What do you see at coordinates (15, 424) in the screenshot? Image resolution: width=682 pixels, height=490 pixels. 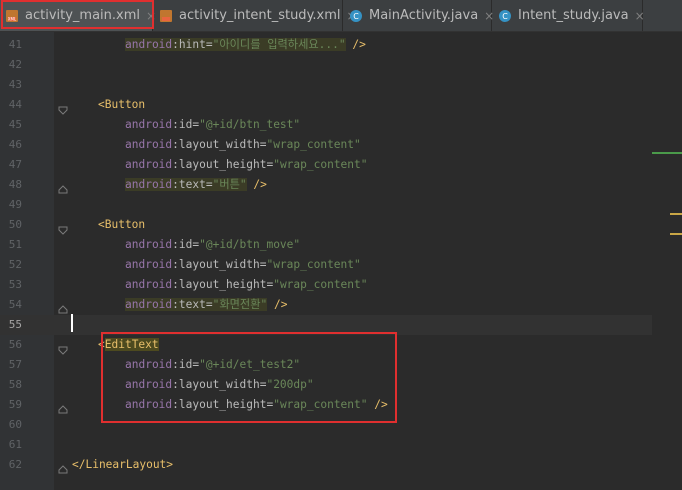 I see `line-number: 60` at bounding box center [15, 424].